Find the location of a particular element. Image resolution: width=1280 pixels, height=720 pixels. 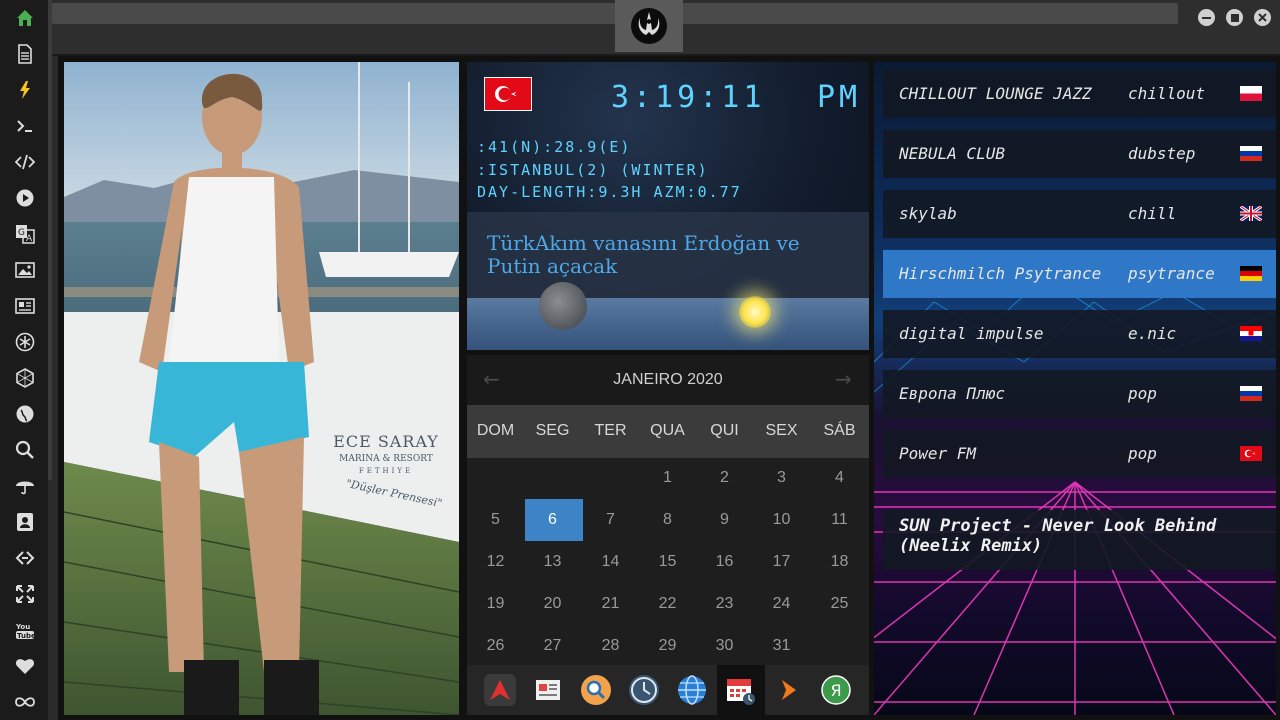

calendar-day: 4 is located at coordinates (839, 478).